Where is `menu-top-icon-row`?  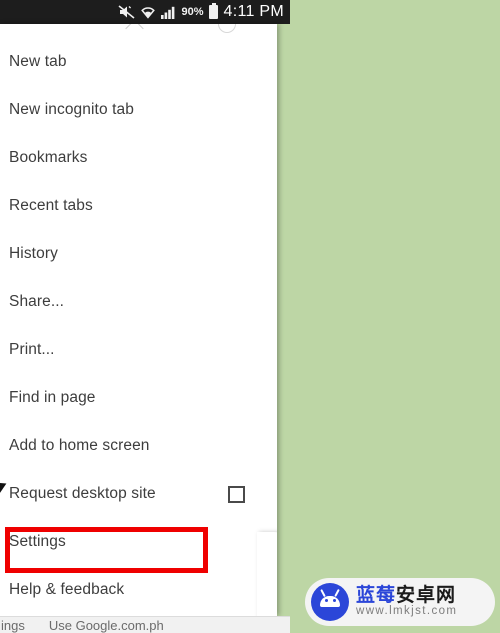 menu-top-icon-row is located at coordinates (138, 31).